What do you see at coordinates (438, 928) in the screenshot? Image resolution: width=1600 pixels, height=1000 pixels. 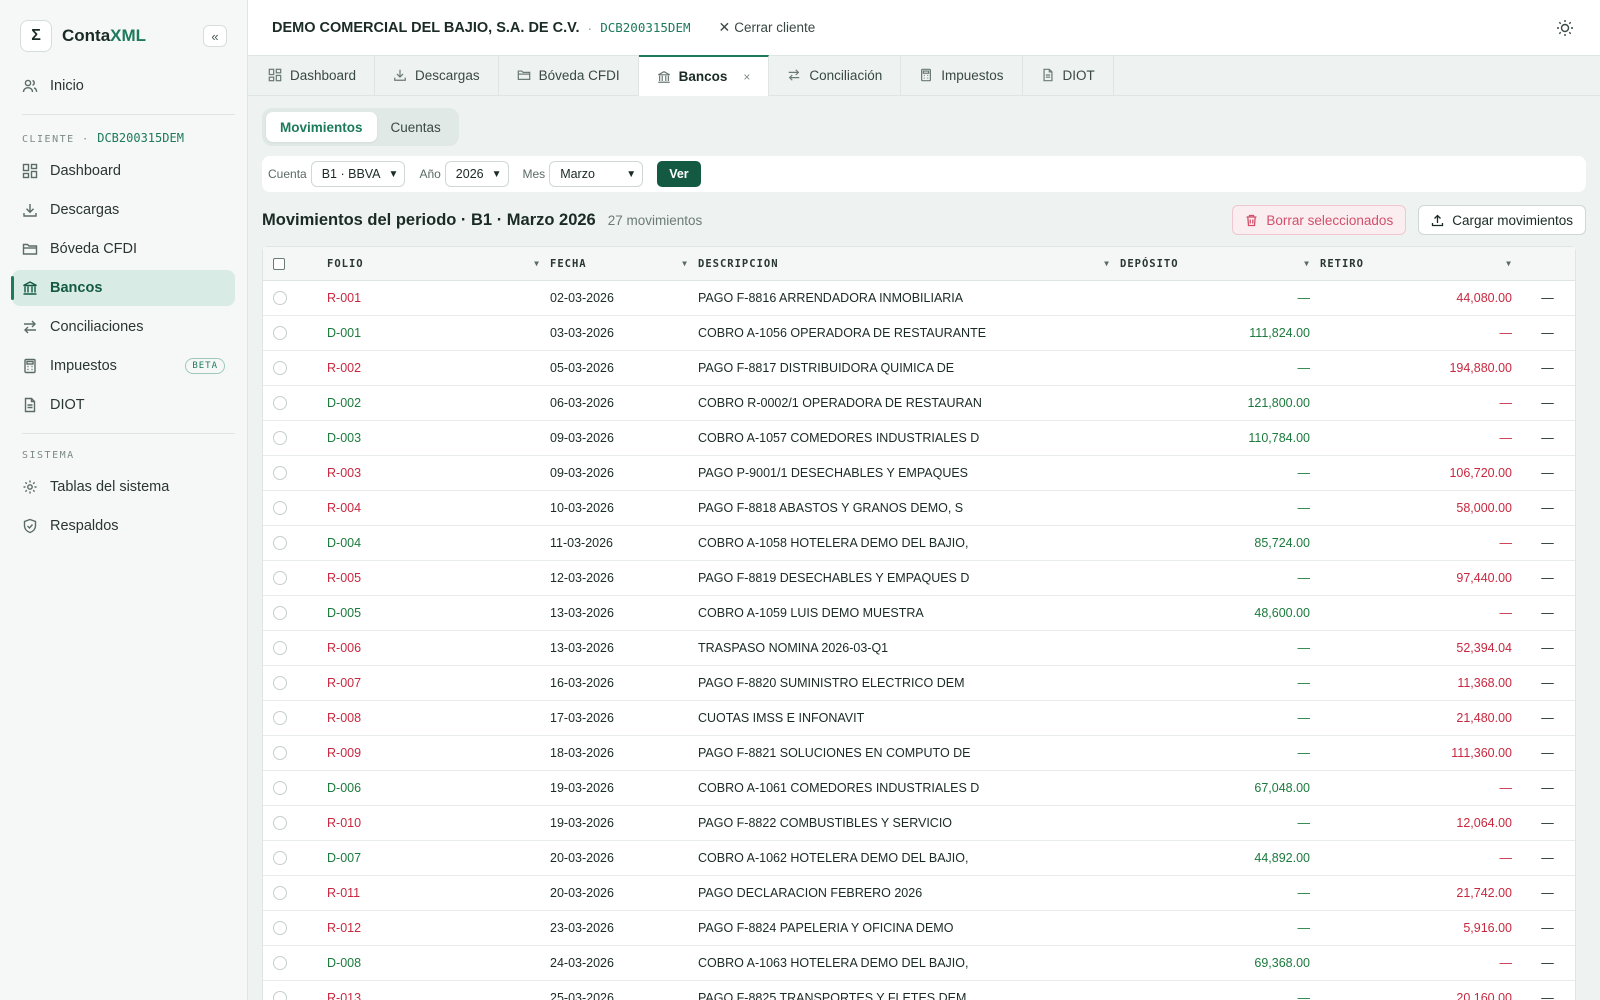 I see `folio-cell: R-012` at bounding box center [438, 928].